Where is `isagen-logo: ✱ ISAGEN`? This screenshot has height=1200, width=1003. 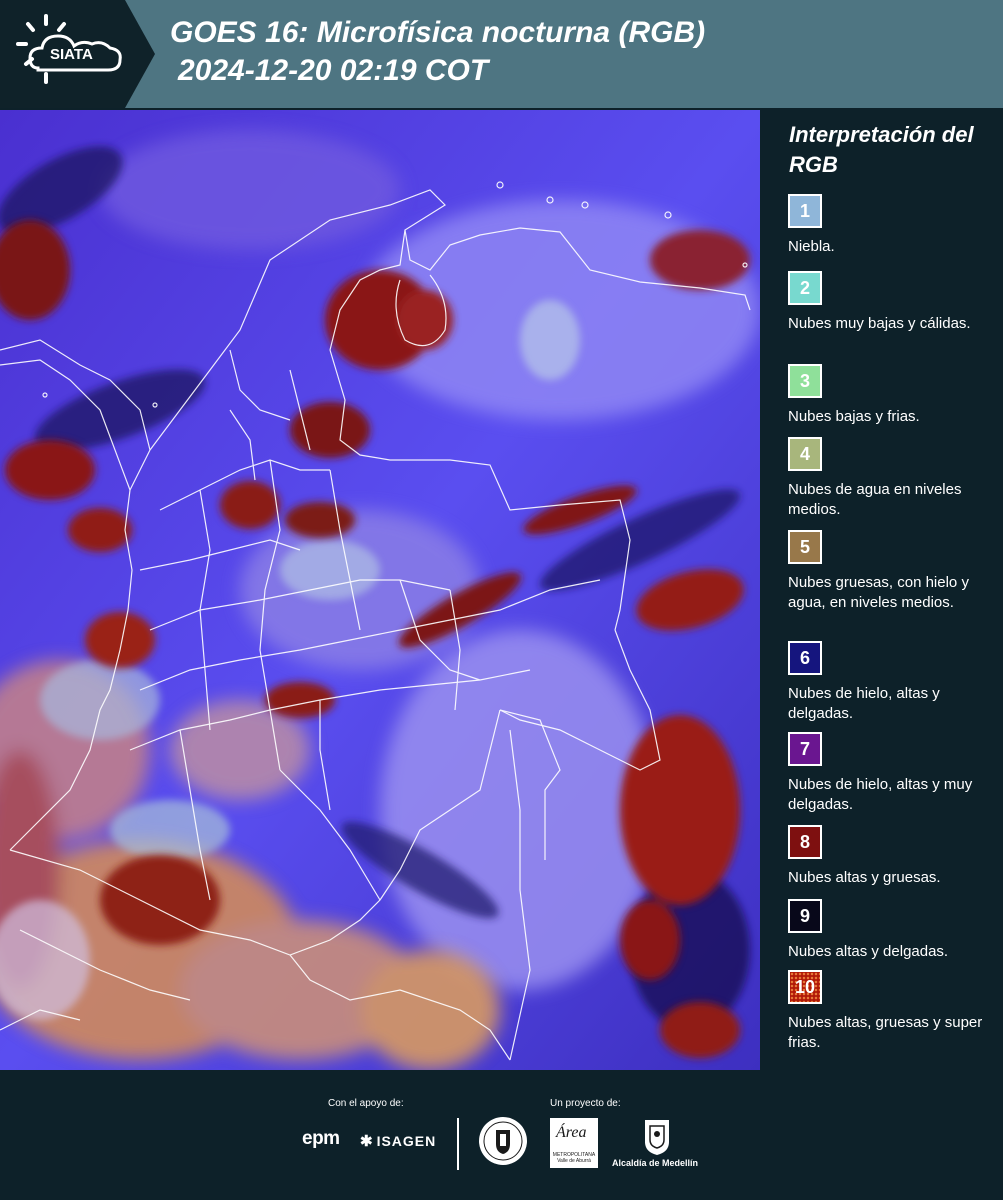 isagen-logo: ✱ ISAGEN is located at coordinates (398, 1141).